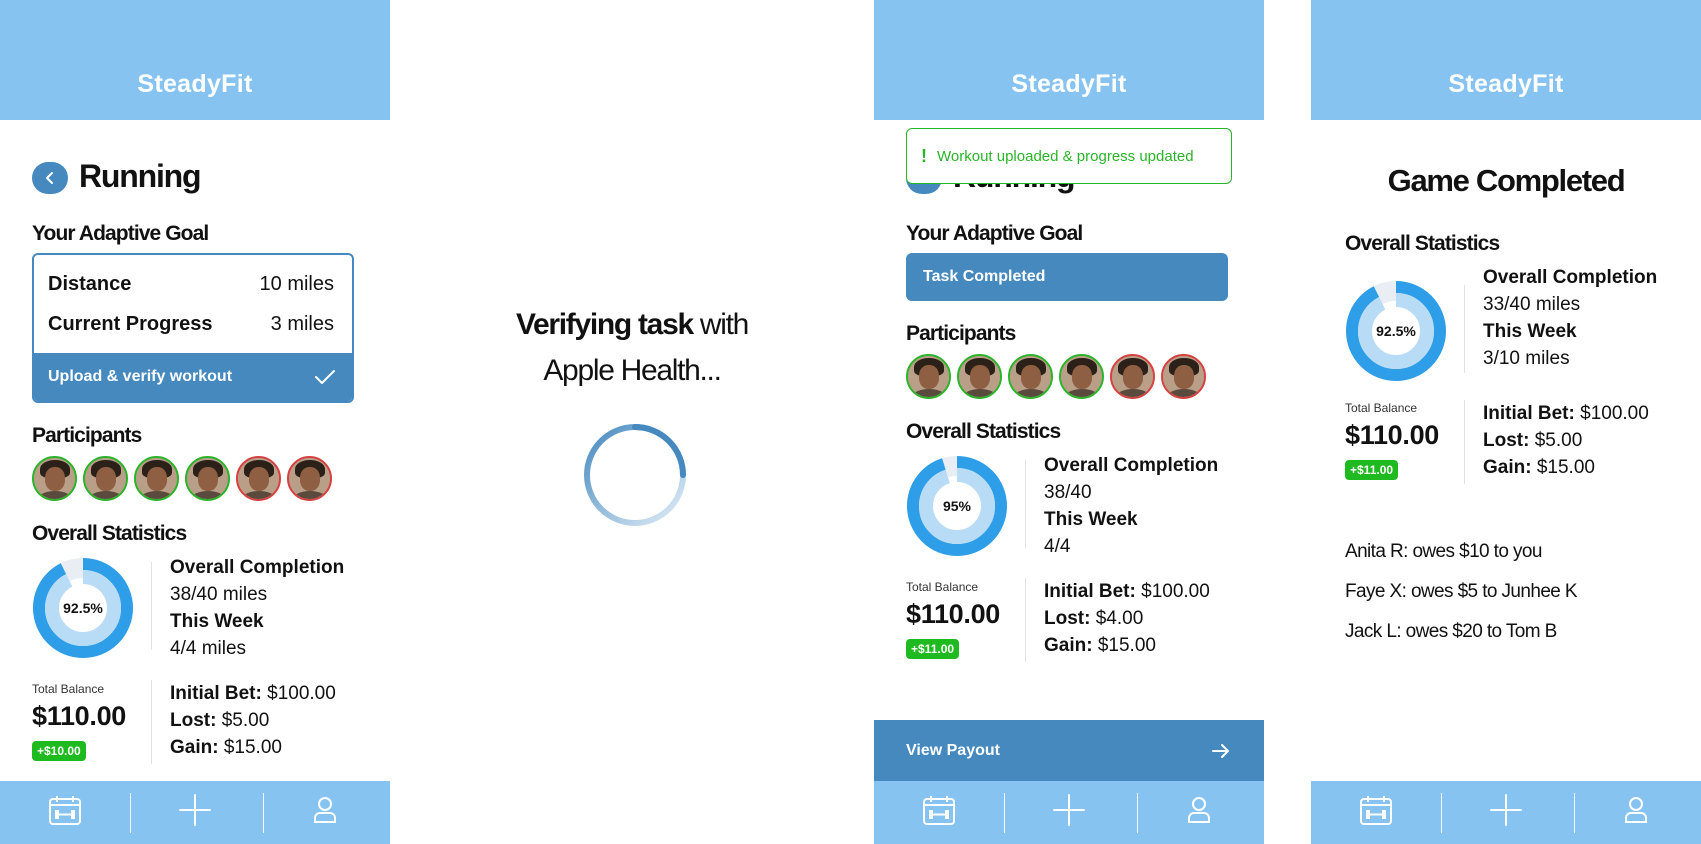 Image resolution: width=1701 pixels, height=844 pixels. Describe the element at coordinates (1506, 180) in the screenshot. I see `page-title: Game Completed` at that location.